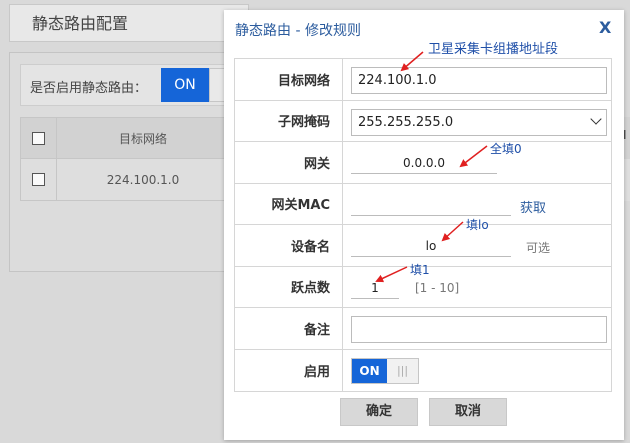  I want to click on row-enable: 启用 ON |||, so click(423, 370).